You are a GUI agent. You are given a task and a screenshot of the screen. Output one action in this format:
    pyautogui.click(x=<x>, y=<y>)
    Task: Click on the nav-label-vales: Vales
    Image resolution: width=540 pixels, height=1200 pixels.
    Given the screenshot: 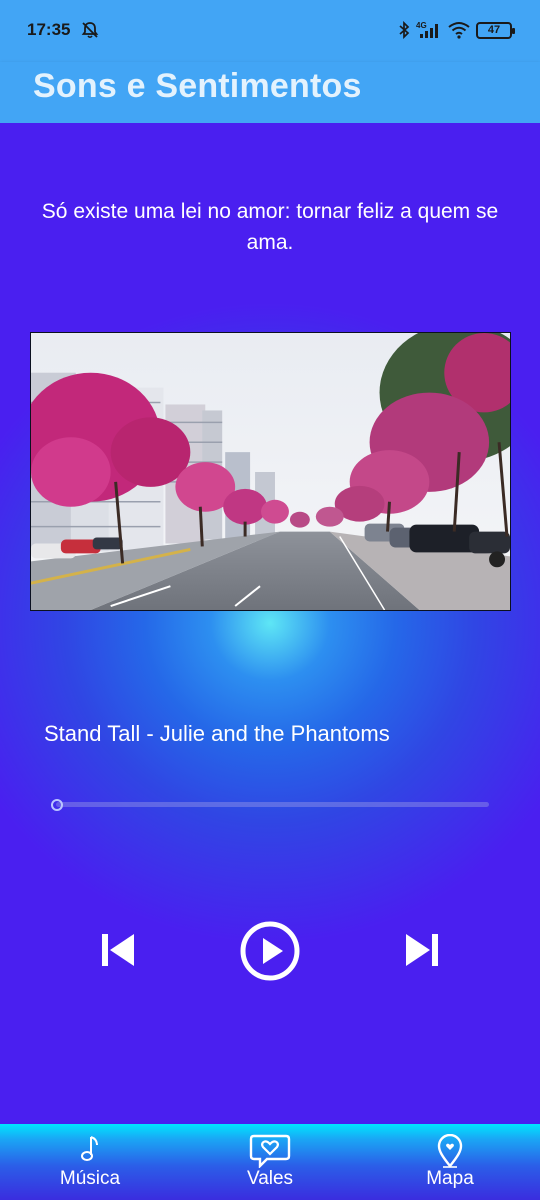 What is the action you would take?
    pyautogui.click(x=270, y=1178)
    